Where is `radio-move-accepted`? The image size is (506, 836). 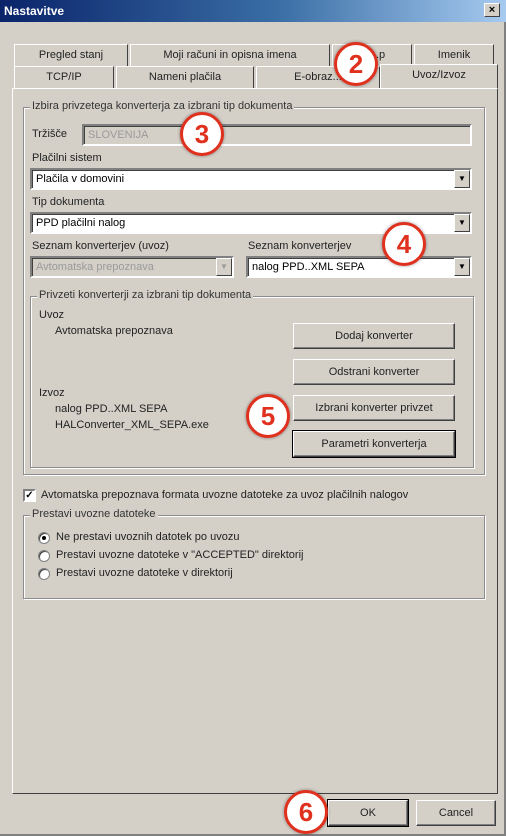 radio-move-accepted is located at coordinates (44, 556).